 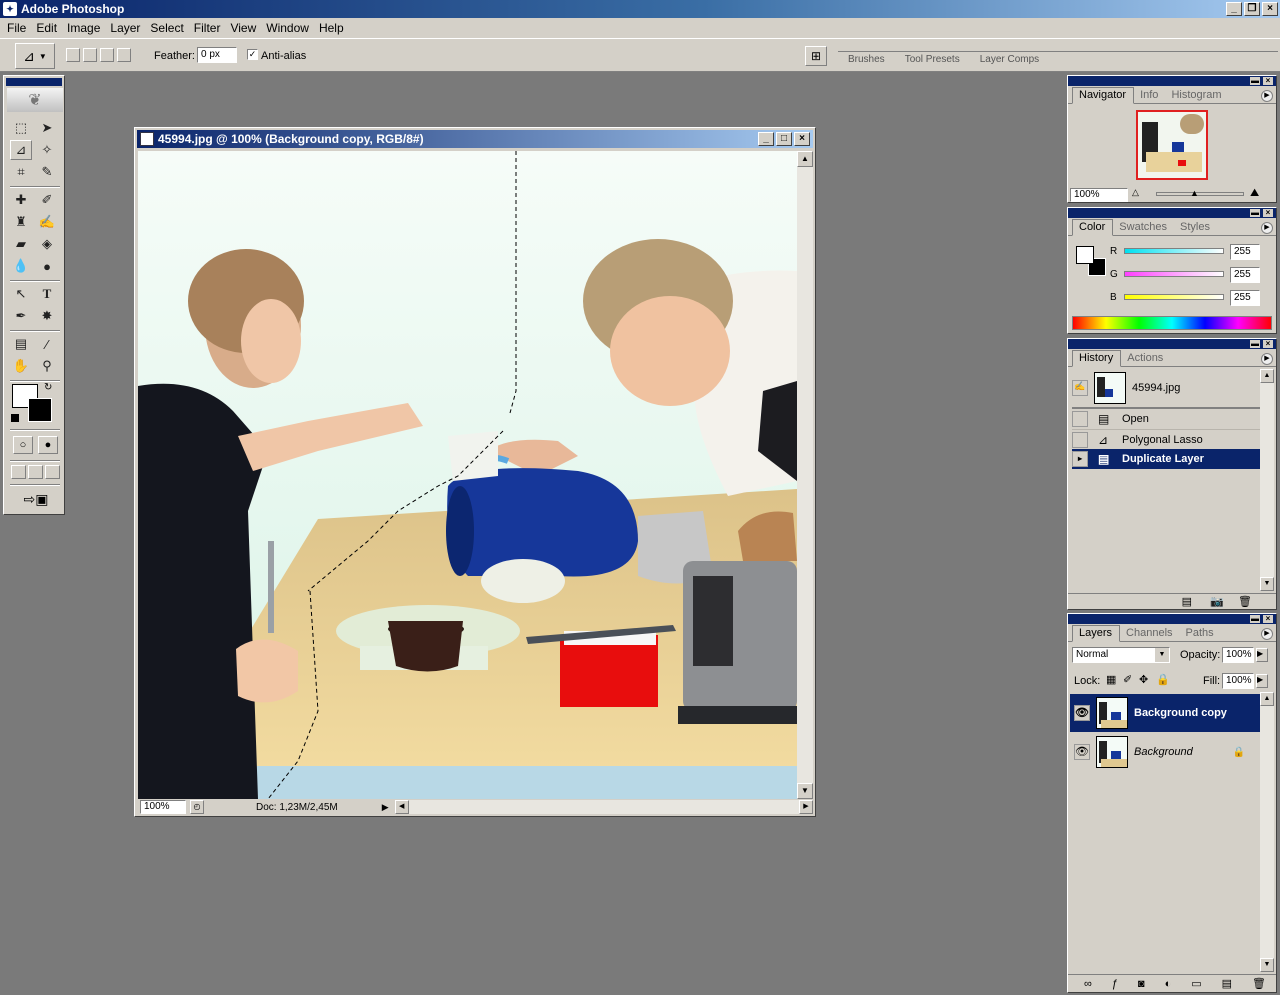 What do you see at coordinates (1174, 274) in the screenshot?
I see `channel-g-slider` at bounding box center [1174, 274].